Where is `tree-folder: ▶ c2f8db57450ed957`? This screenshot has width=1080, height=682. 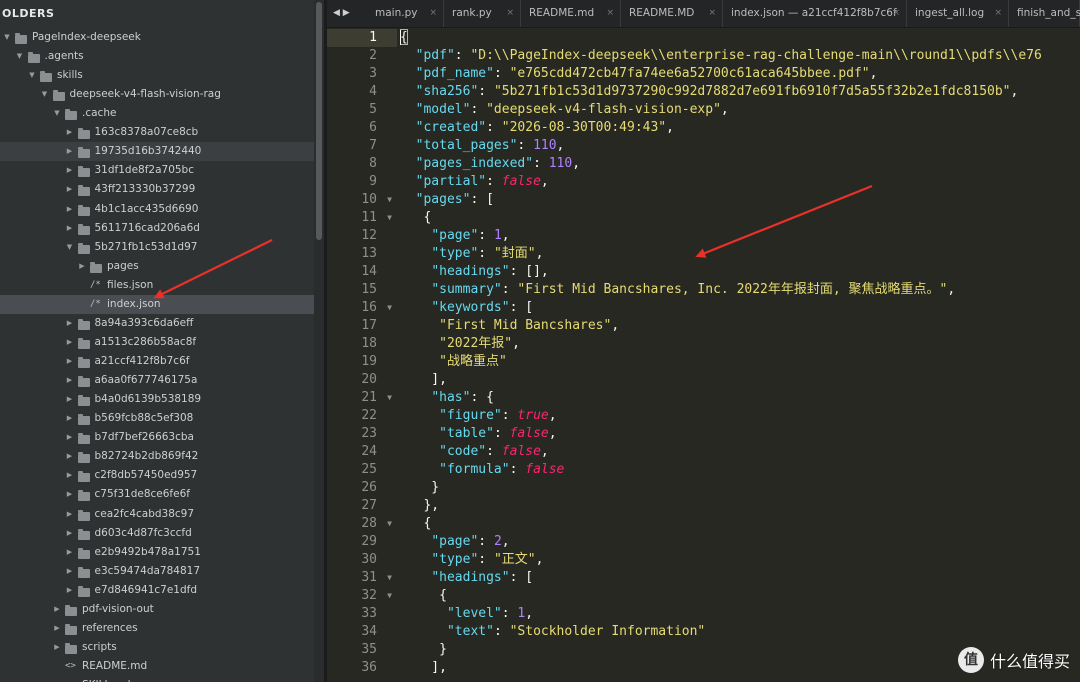
tree-folder: ▶ c2f8db57450ed957 is located at coordinates (162, 475).